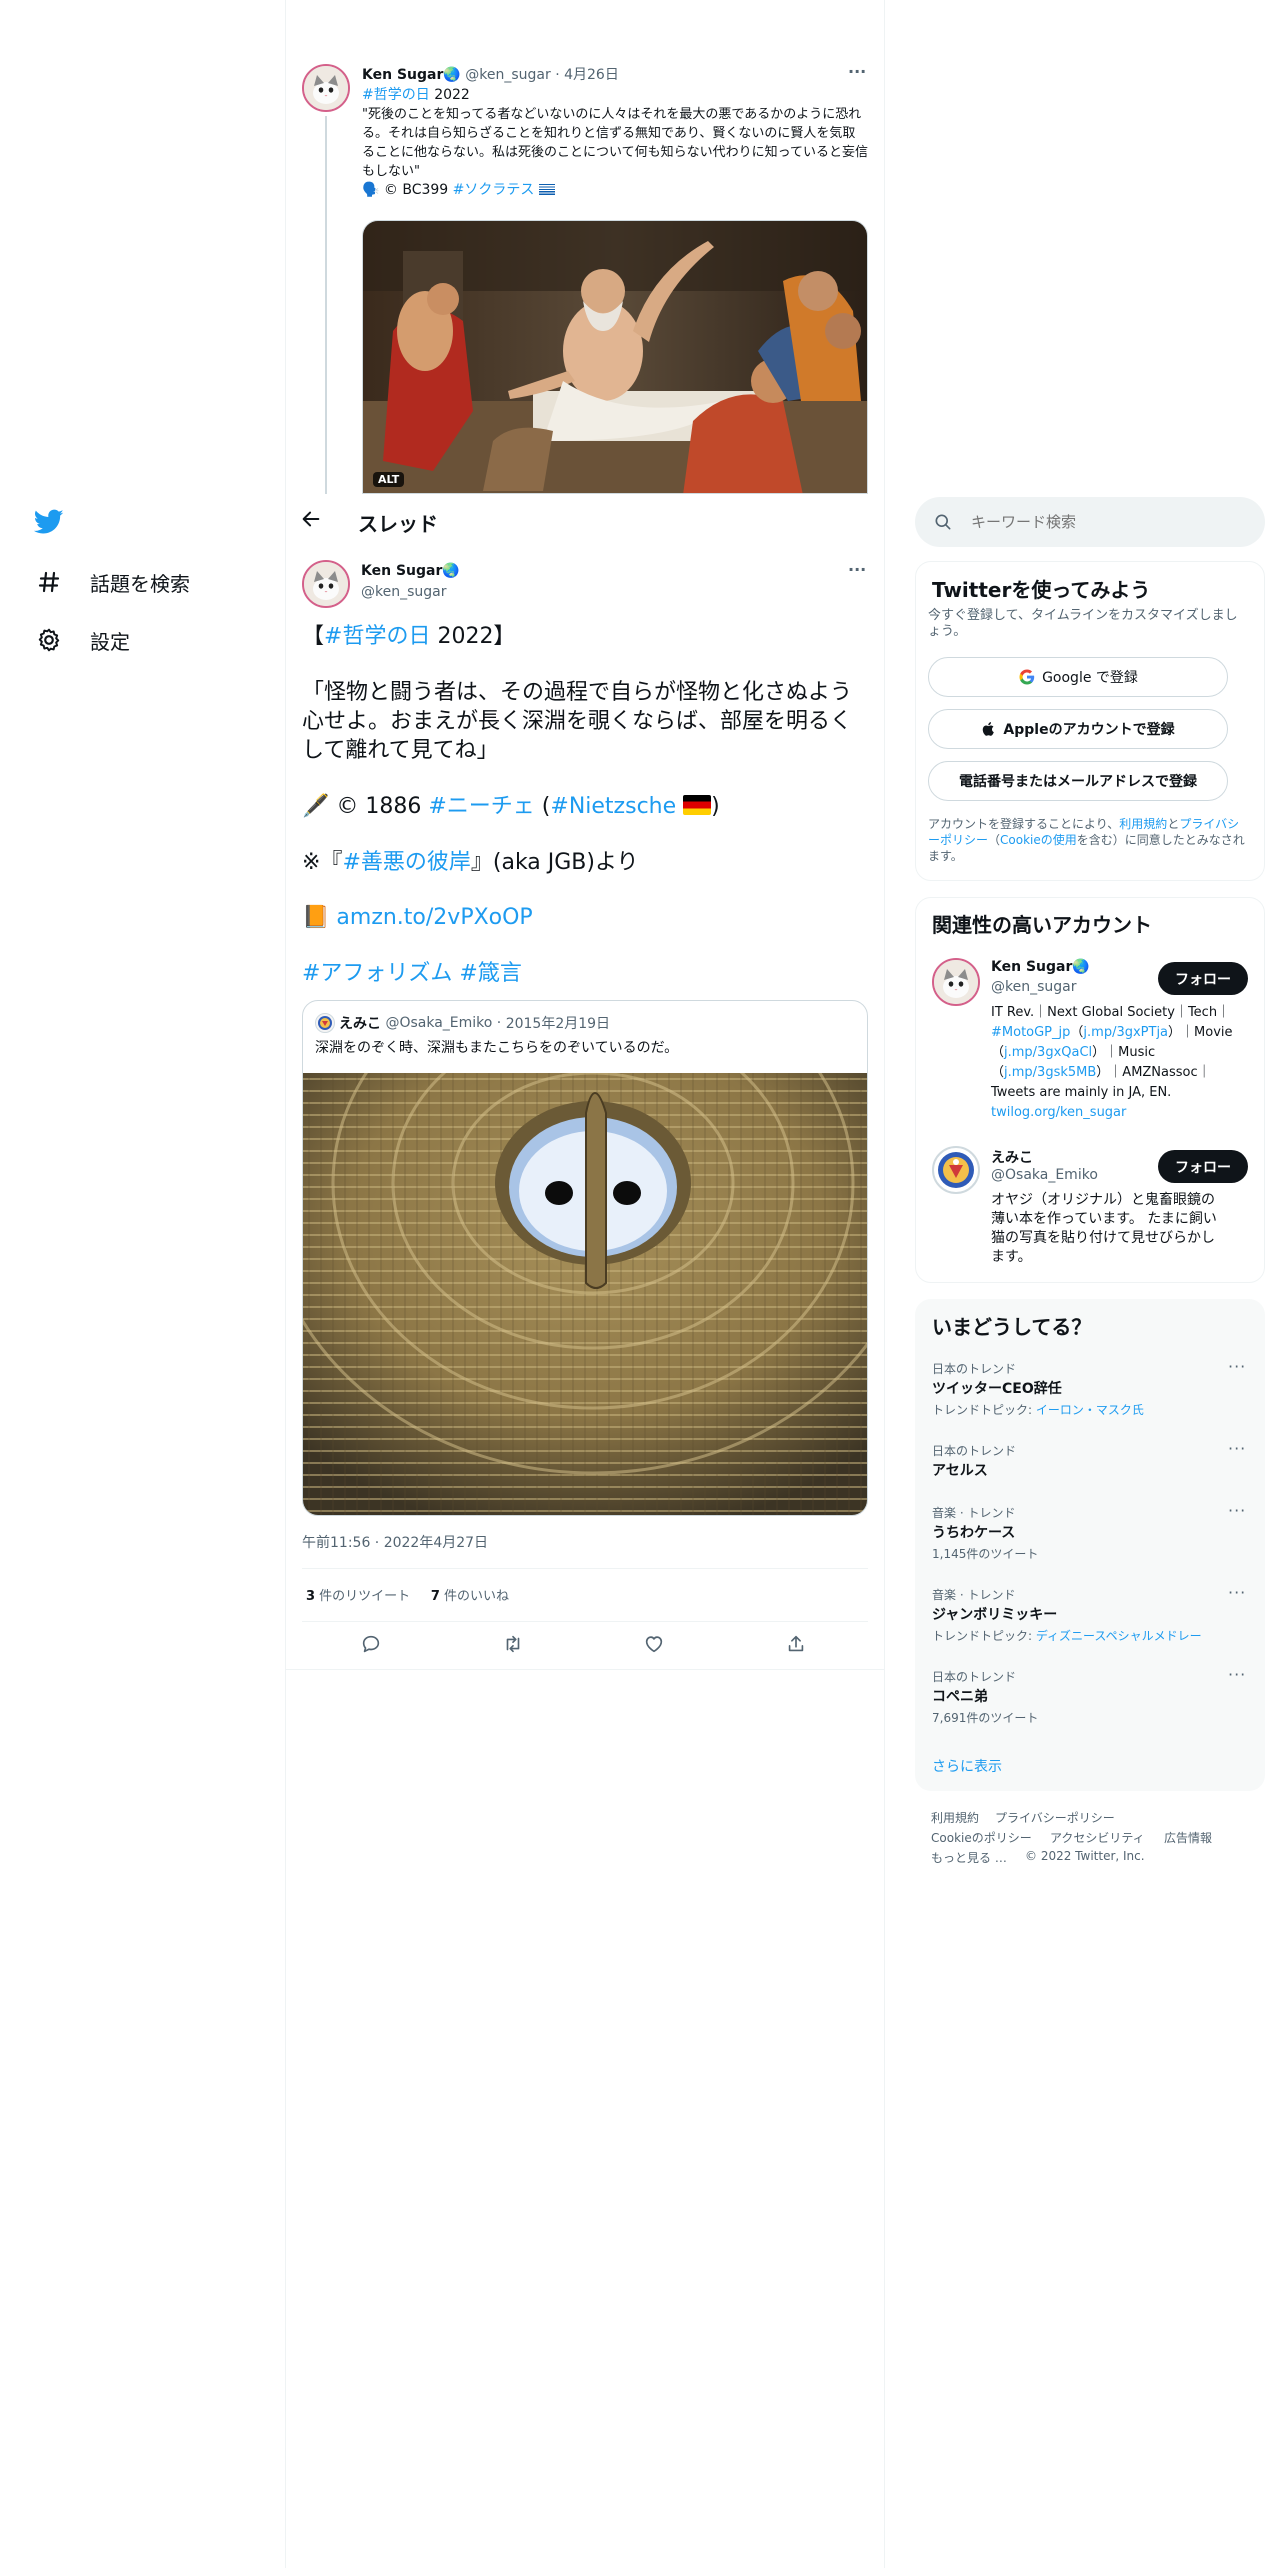 Image resolution: width=1284 pixels, height=2568 pixels. I want to click on retweet-button, so click(513, 1645).